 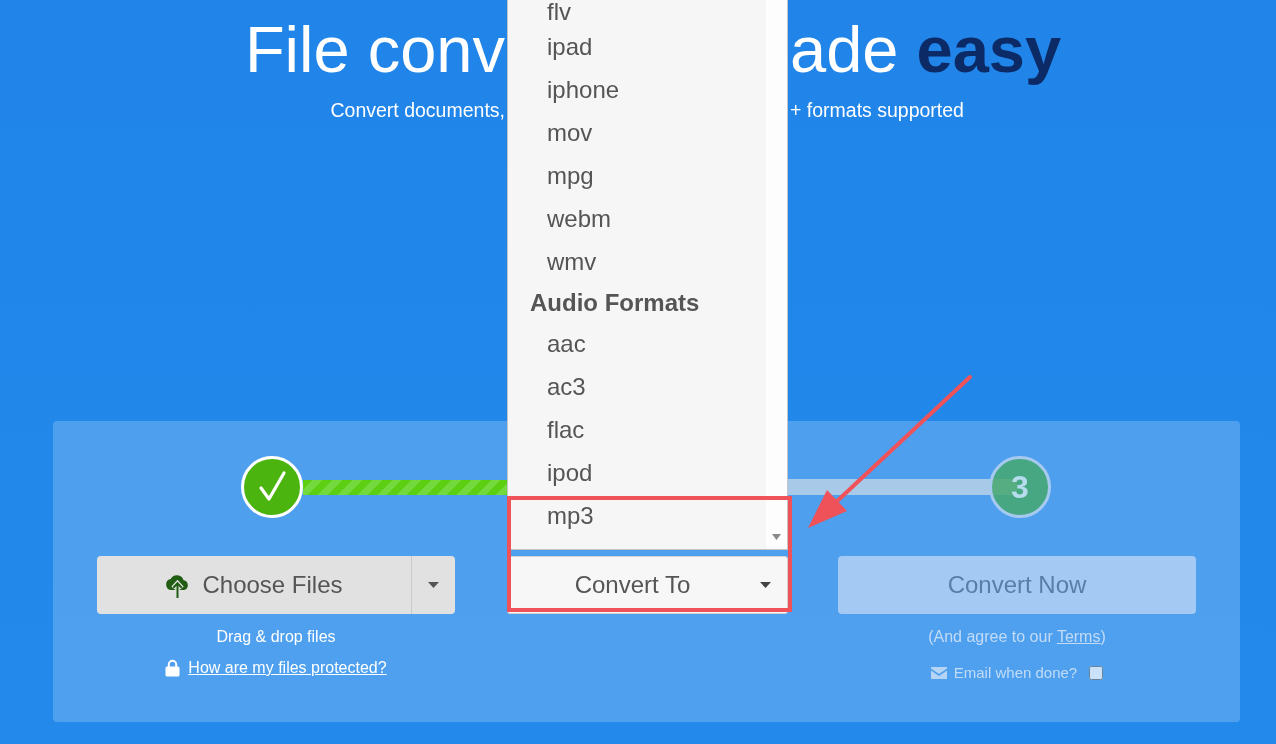 I want to click on convert-to-select: Convert To, so click(x=647, y=585).